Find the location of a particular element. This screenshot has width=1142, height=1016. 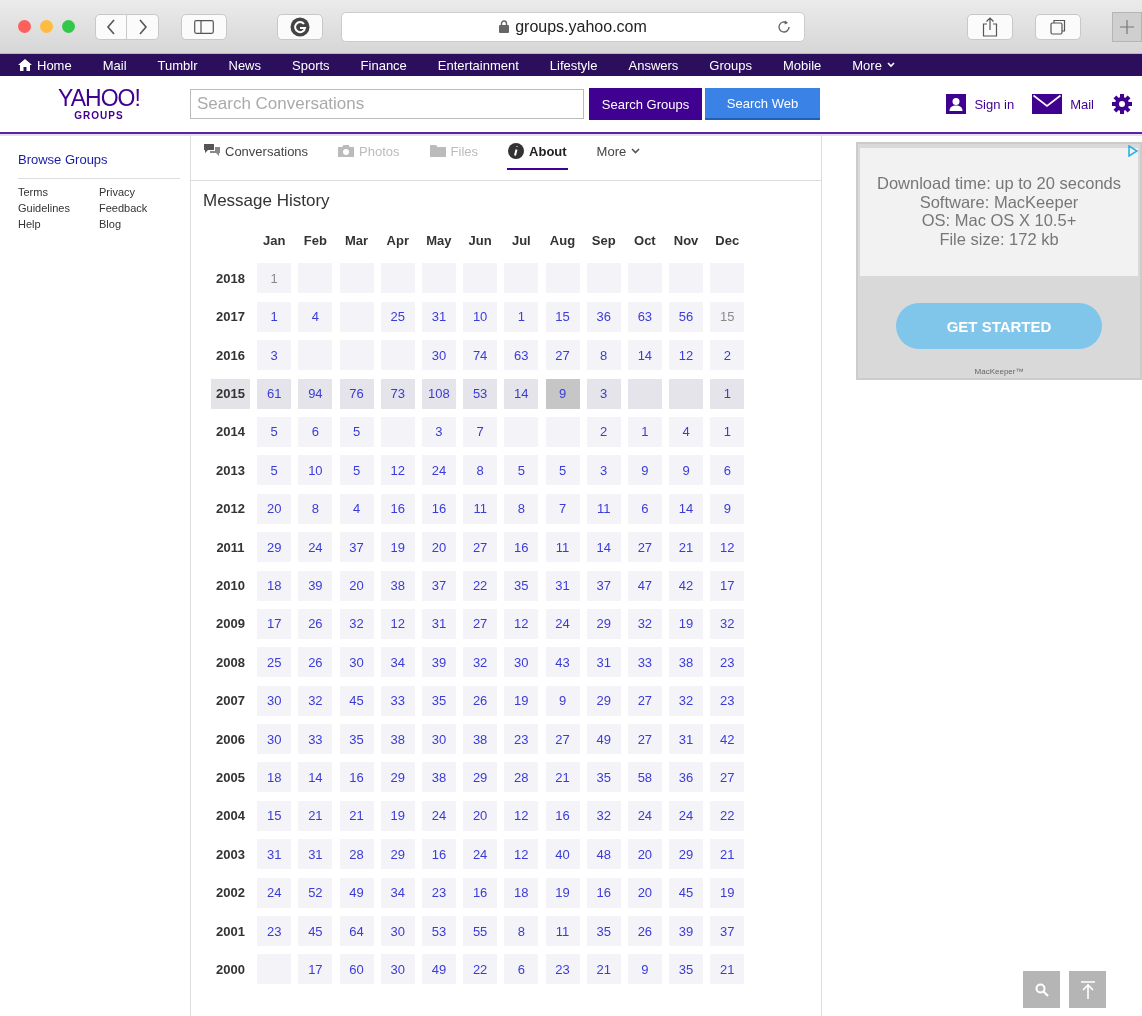

settings-icon is located at coordinates (1122, 104).